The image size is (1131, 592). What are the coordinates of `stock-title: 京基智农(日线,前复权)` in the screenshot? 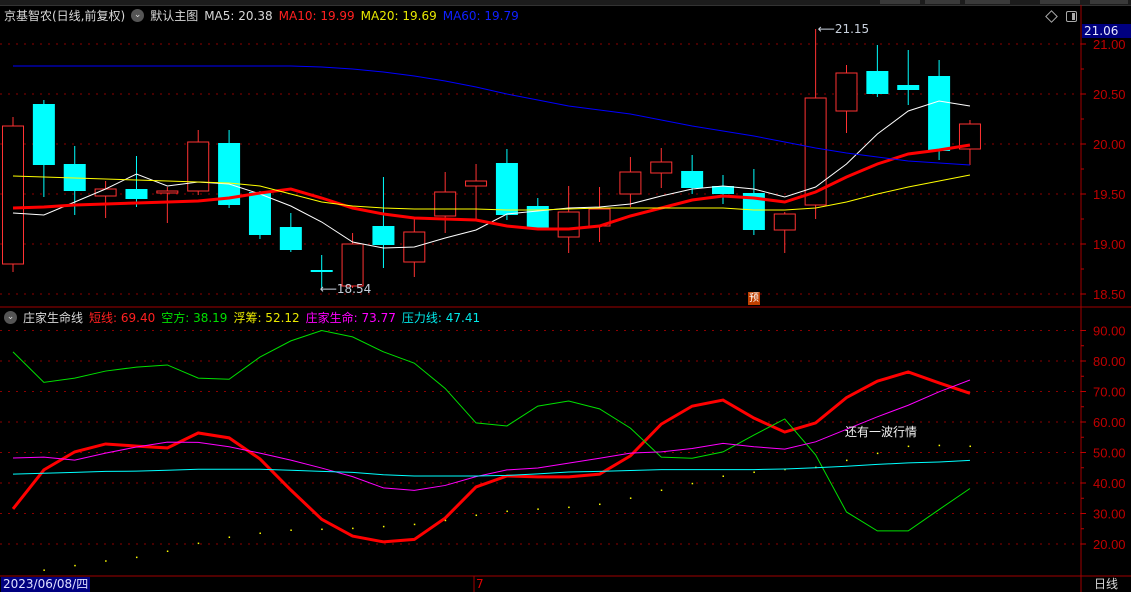 It's located at (65, 16).